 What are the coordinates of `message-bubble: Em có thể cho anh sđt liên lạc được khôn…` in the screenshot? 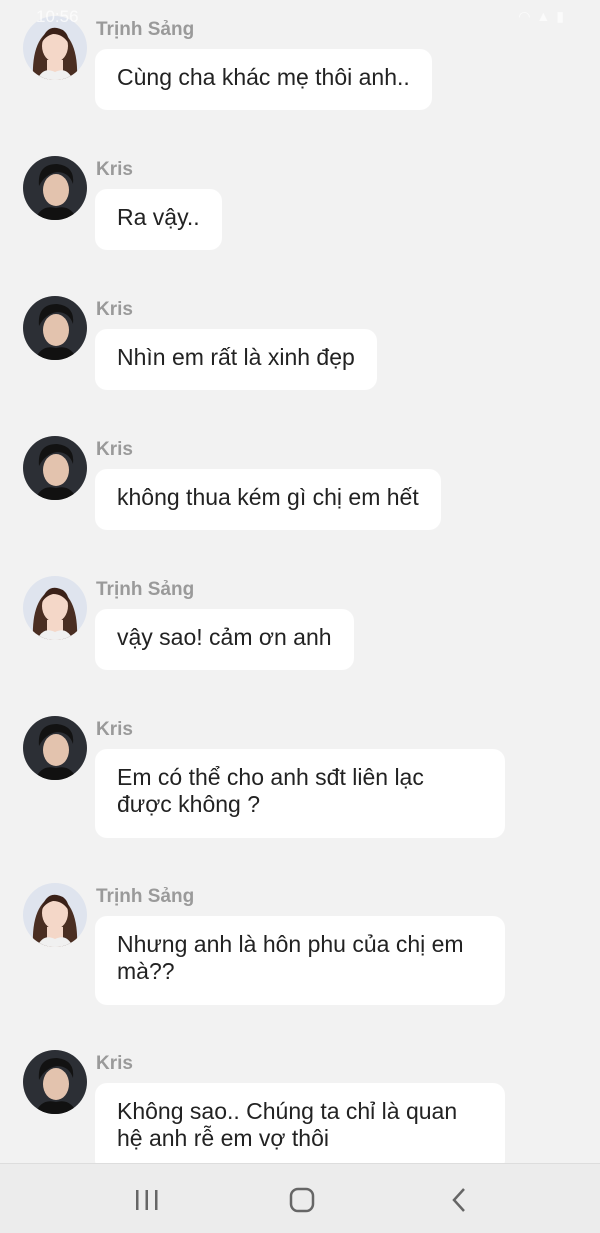 It's located at (300, 793).